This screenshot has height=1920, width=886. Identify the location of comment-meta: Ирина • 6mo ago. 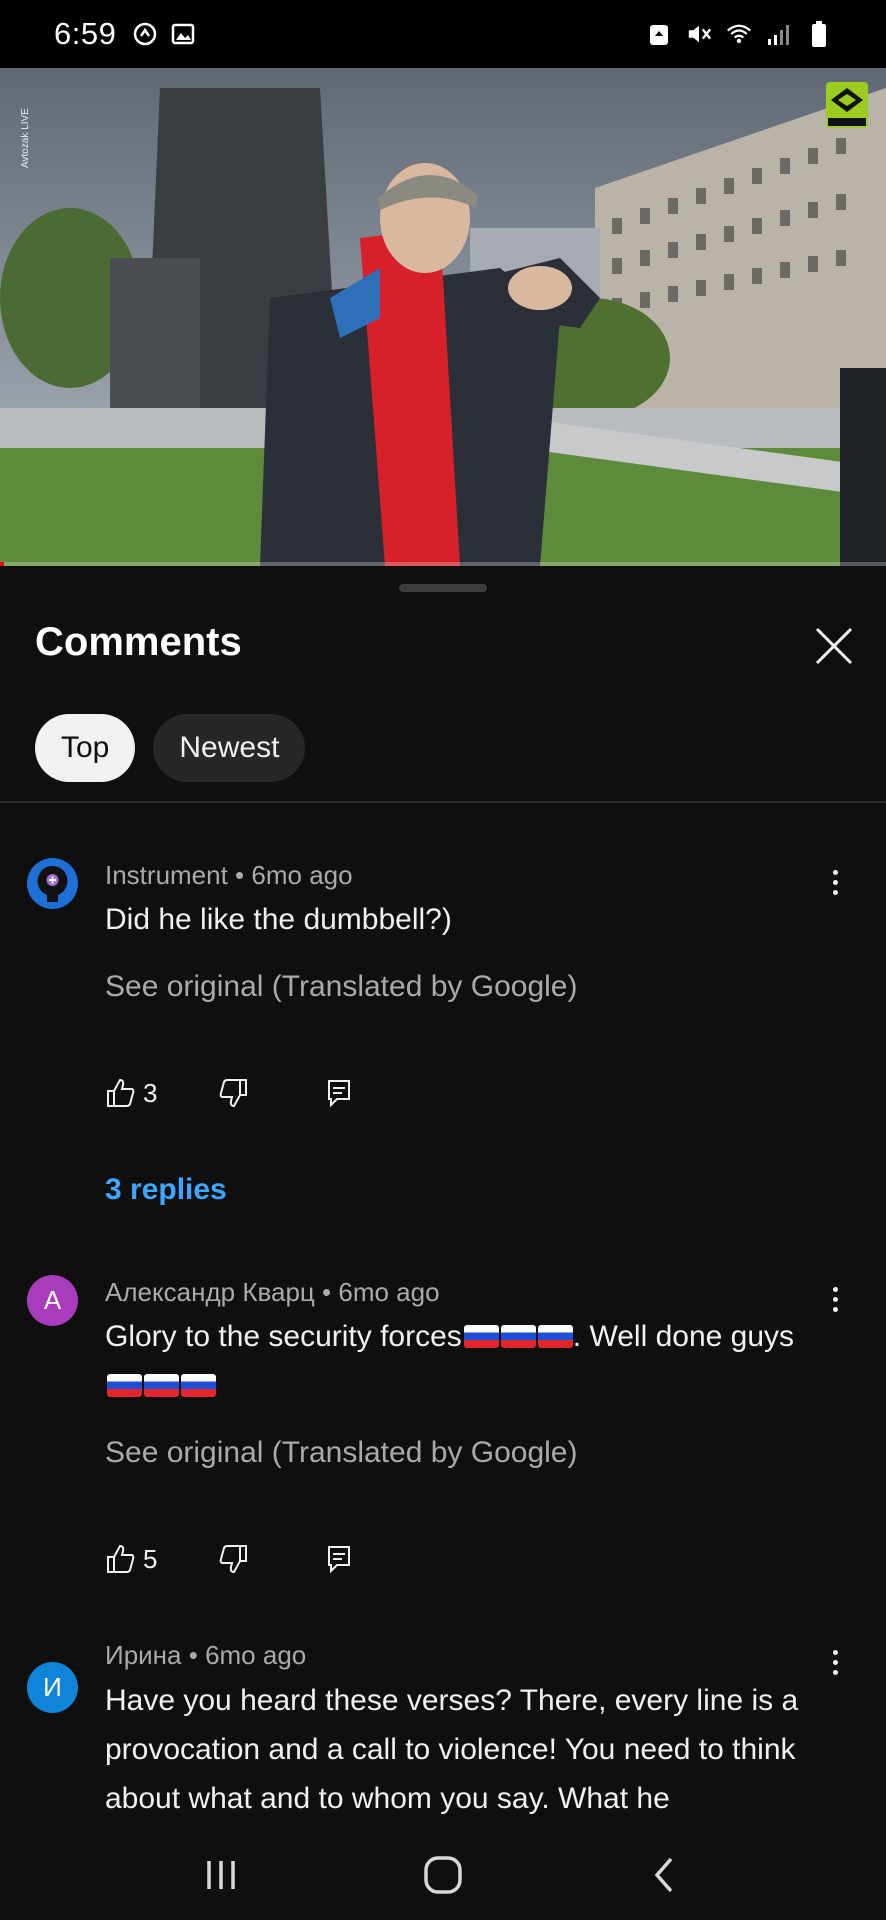
(205, 1655).